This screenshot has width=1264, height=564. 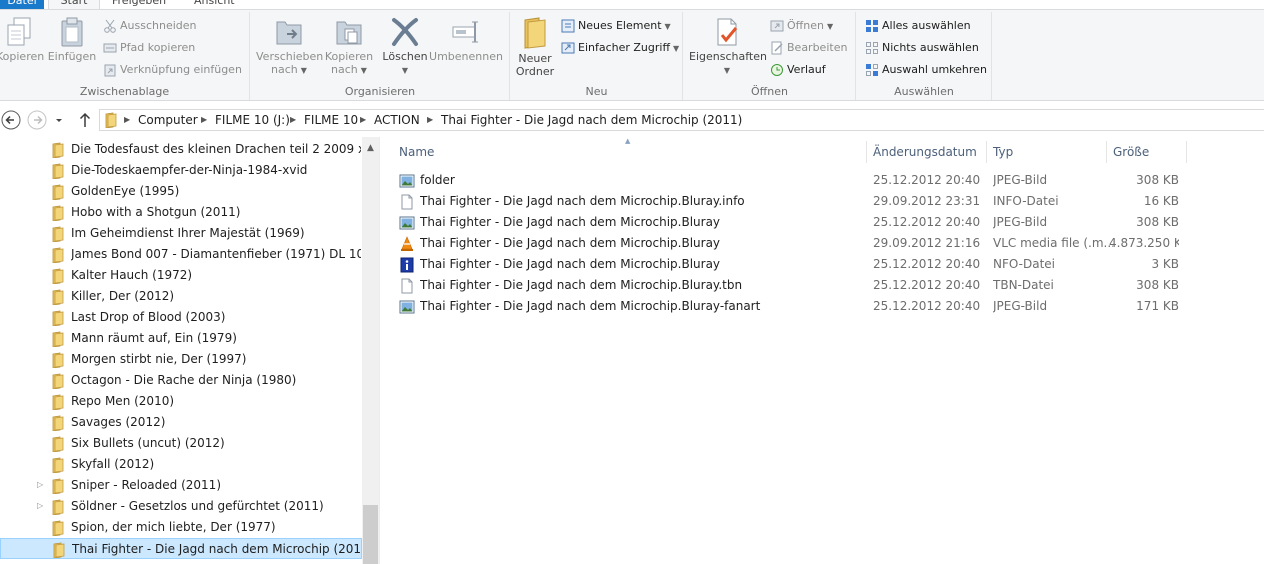 I want to click on tree-item: Morgen stirbt nie, Der (1997), so click(x=181, y=359).